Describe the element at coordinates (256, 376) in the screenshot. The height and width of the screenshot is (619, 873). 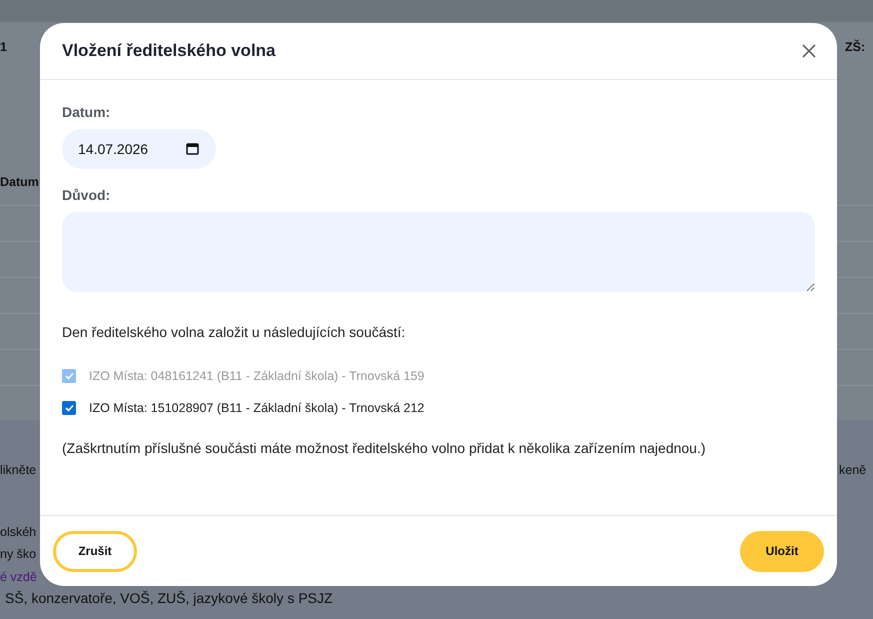
I see `checkbox-label: IZO Místa: 048161241 (B11 - Základní škola) - Trnovská 159` at that location.